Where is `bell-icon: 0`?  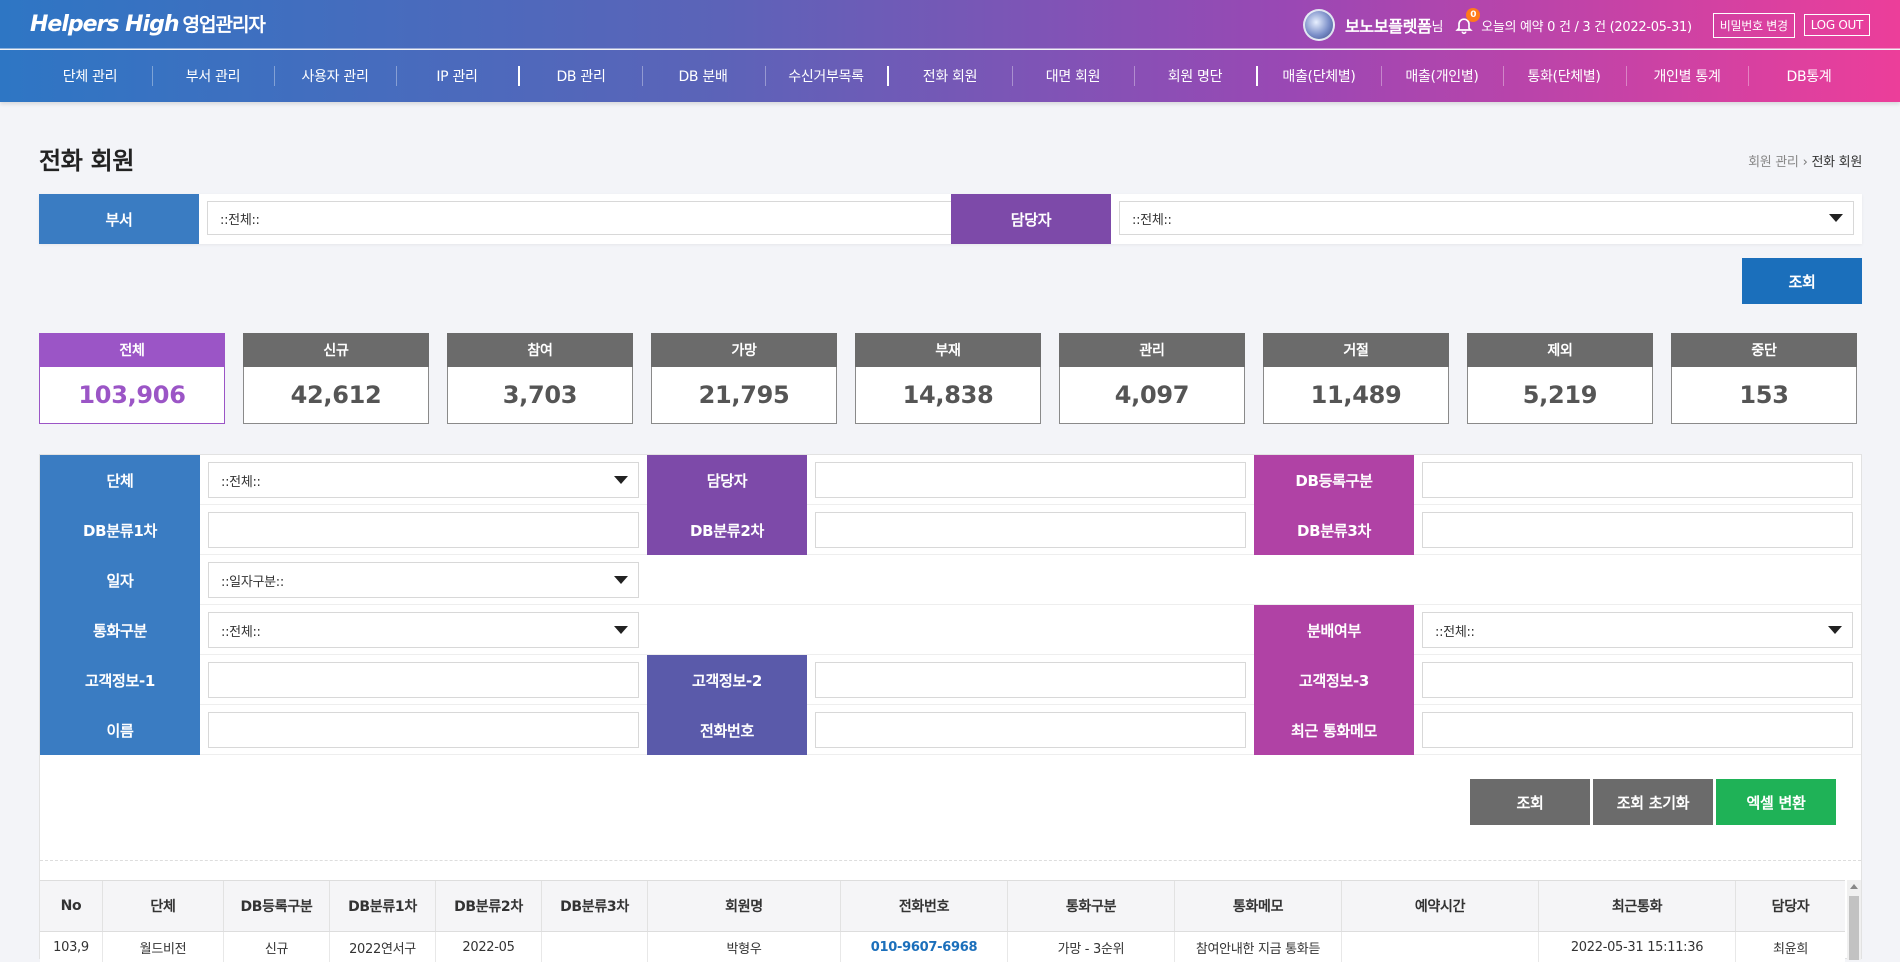 bell-icon: 0 is located at coordinates (1467, 22).